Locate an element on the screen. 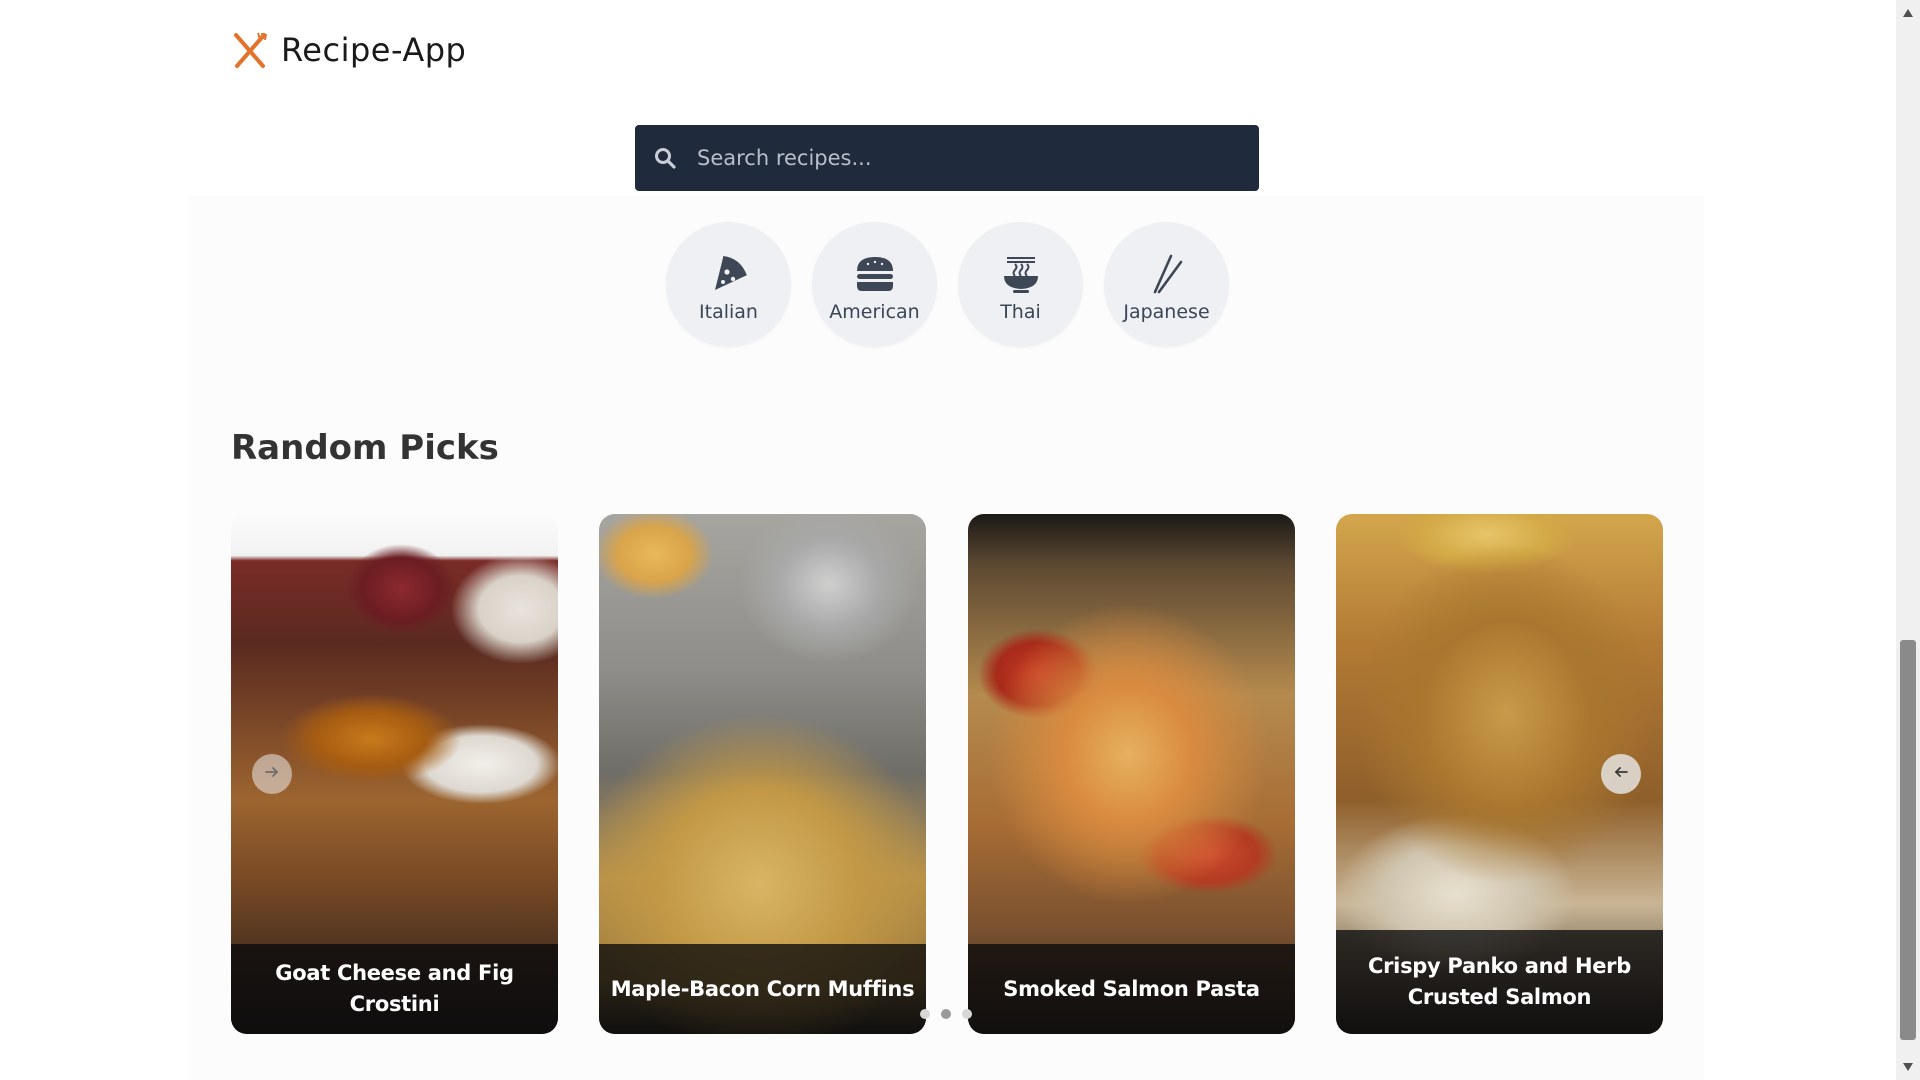 This screenshot has width=1920, height=1080. cuisine-label: Italian is located at coordinates (728, 311).